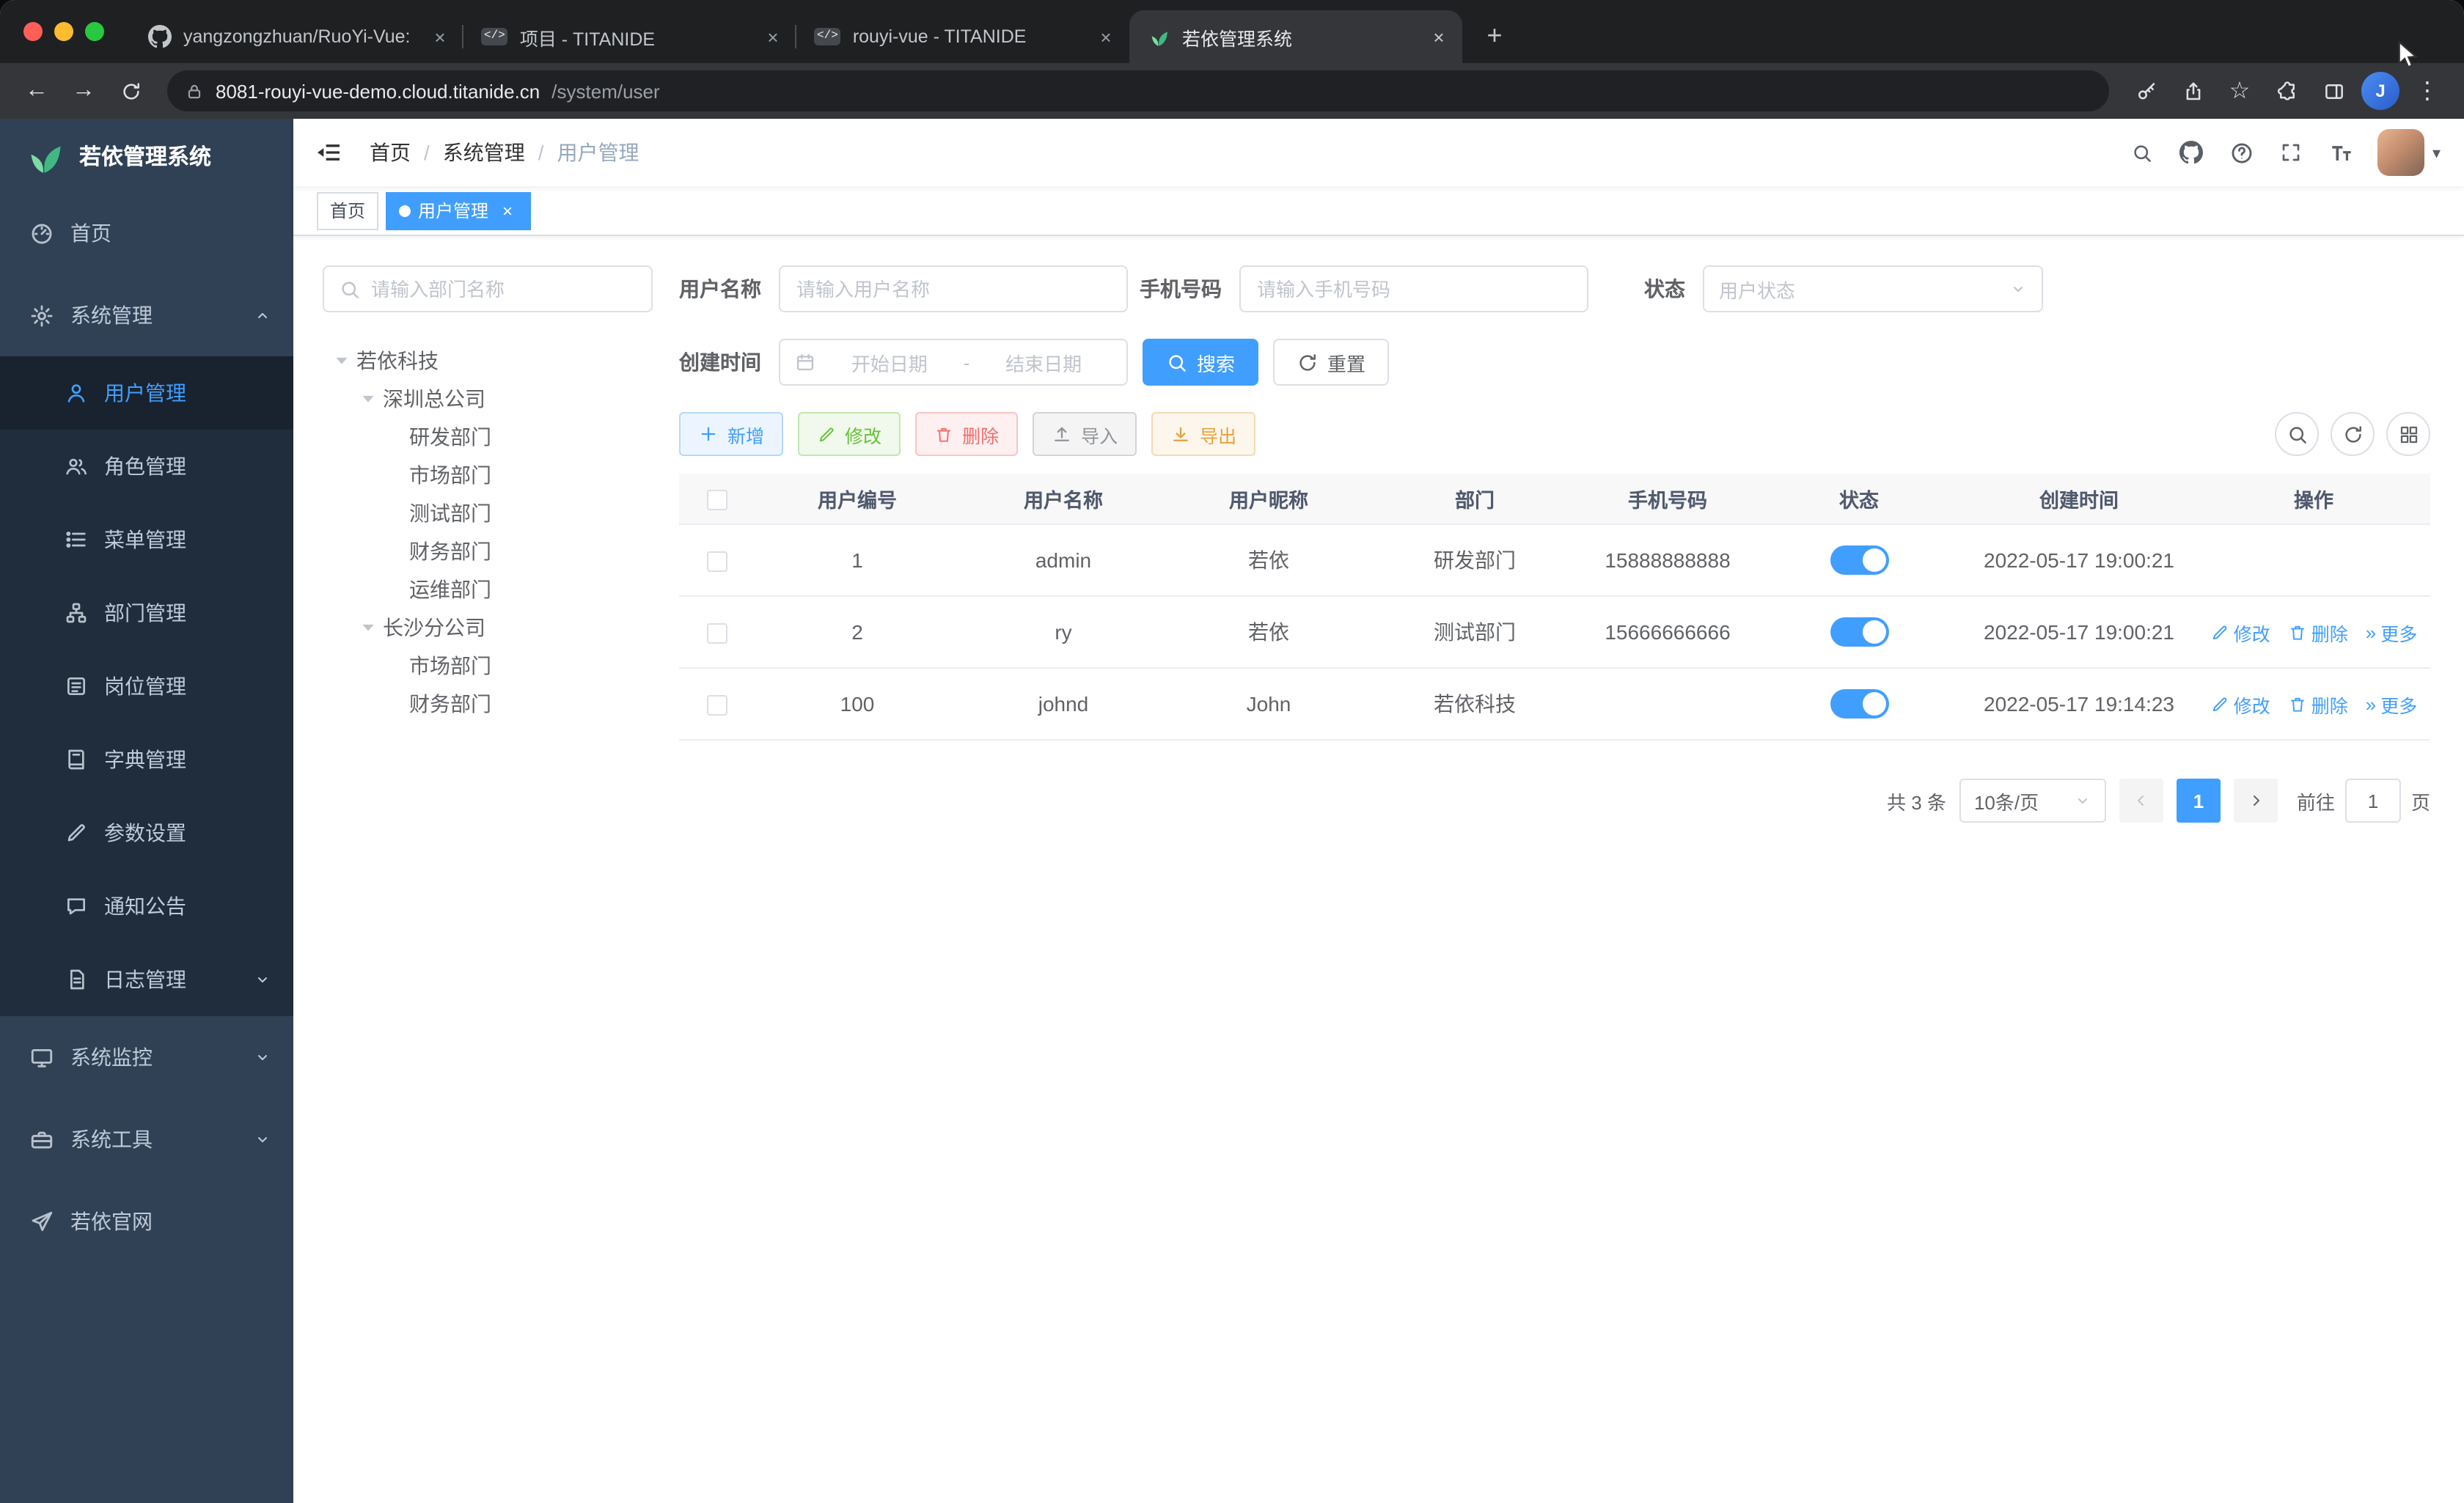 This screenshot has height=1503, width=2464. I want to click on select-all-checkbox, so click(716, 500).